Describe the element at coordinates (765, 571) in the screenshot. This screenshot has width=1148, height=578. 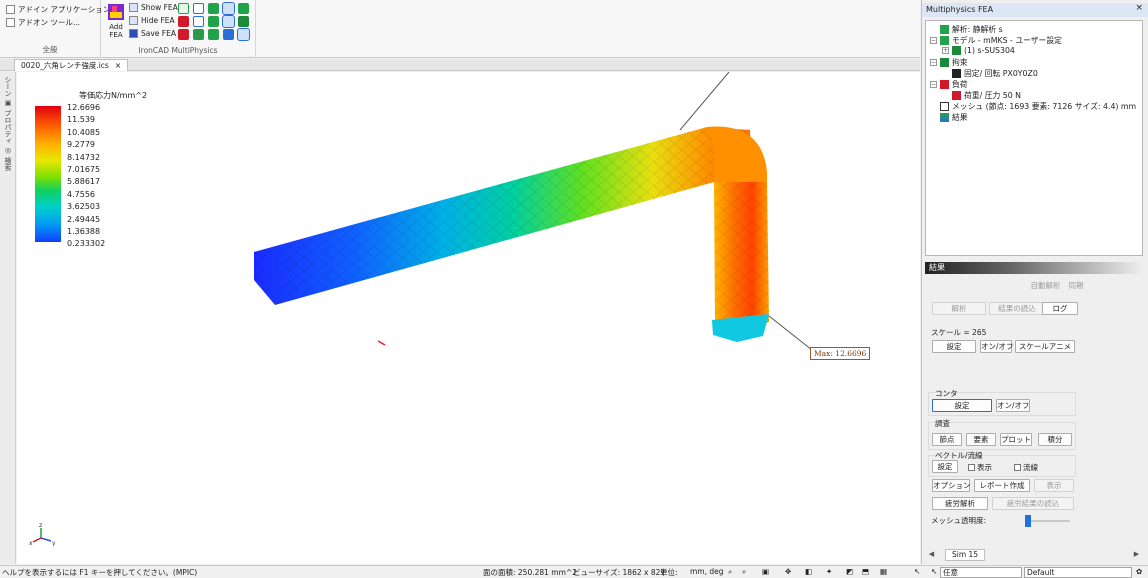
I see `view-orient-icon: ▣` at that location.